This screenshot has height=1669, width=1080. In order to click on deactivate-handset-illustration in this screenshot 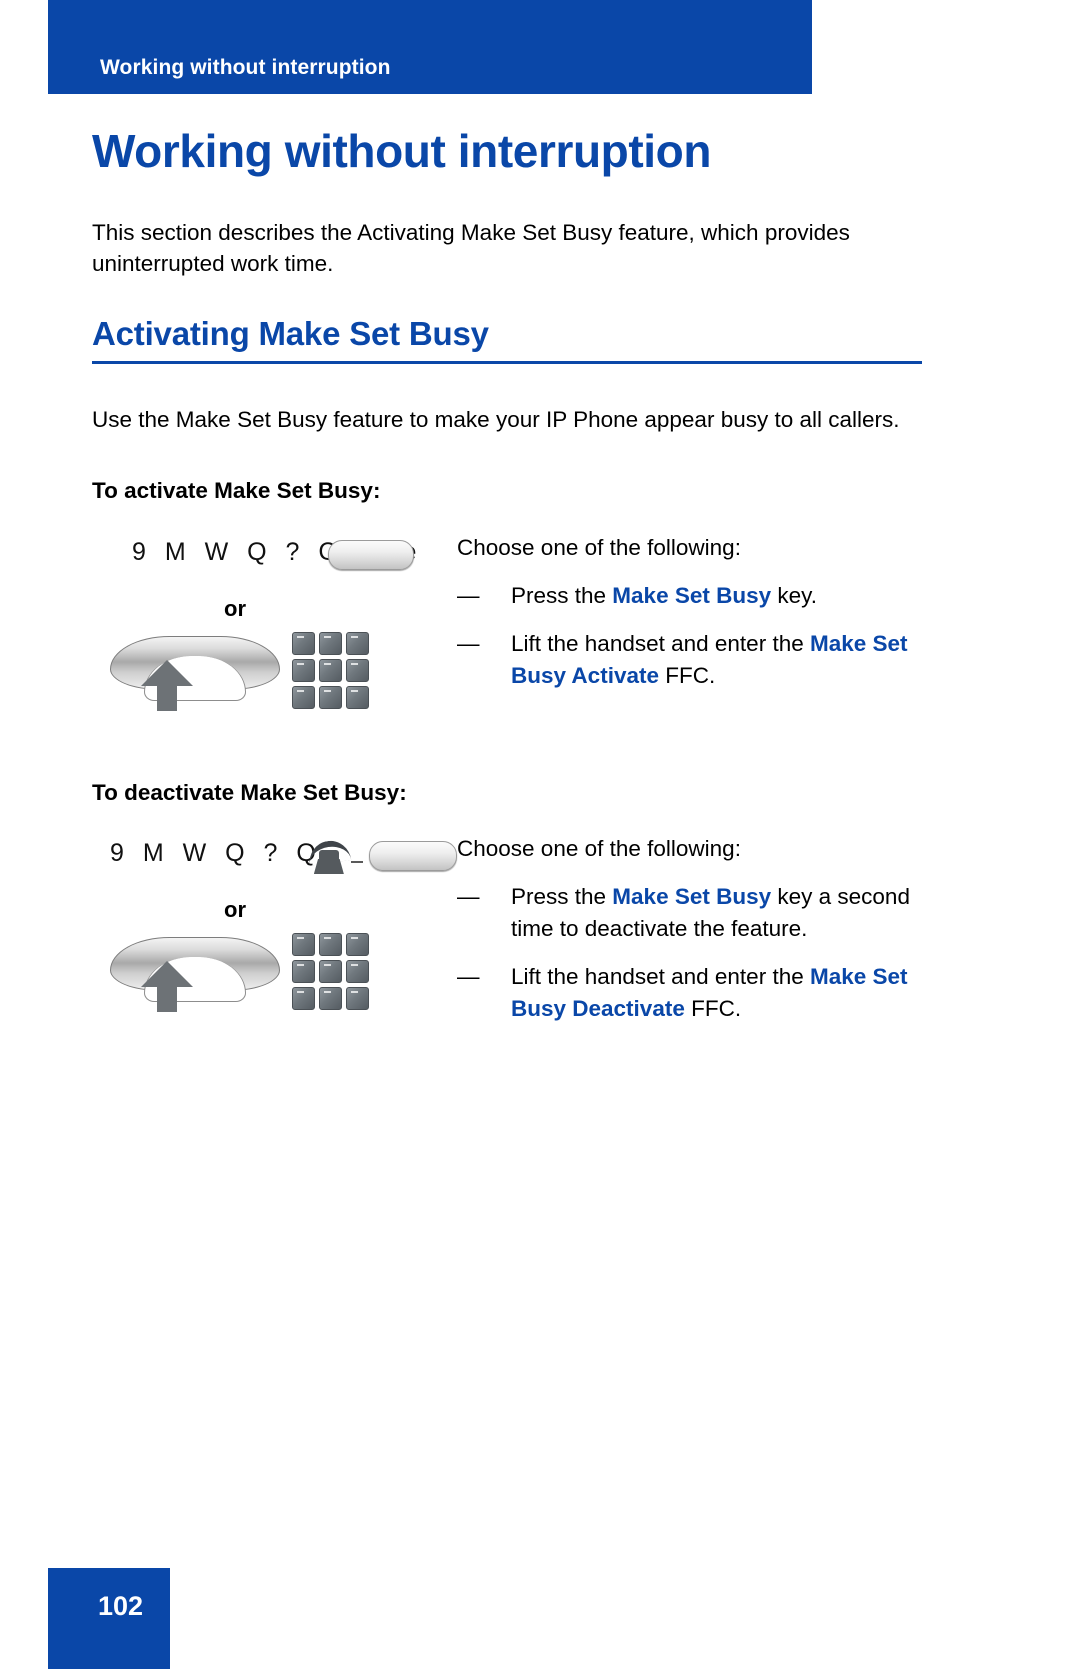, I will do `click(274, 977)`.